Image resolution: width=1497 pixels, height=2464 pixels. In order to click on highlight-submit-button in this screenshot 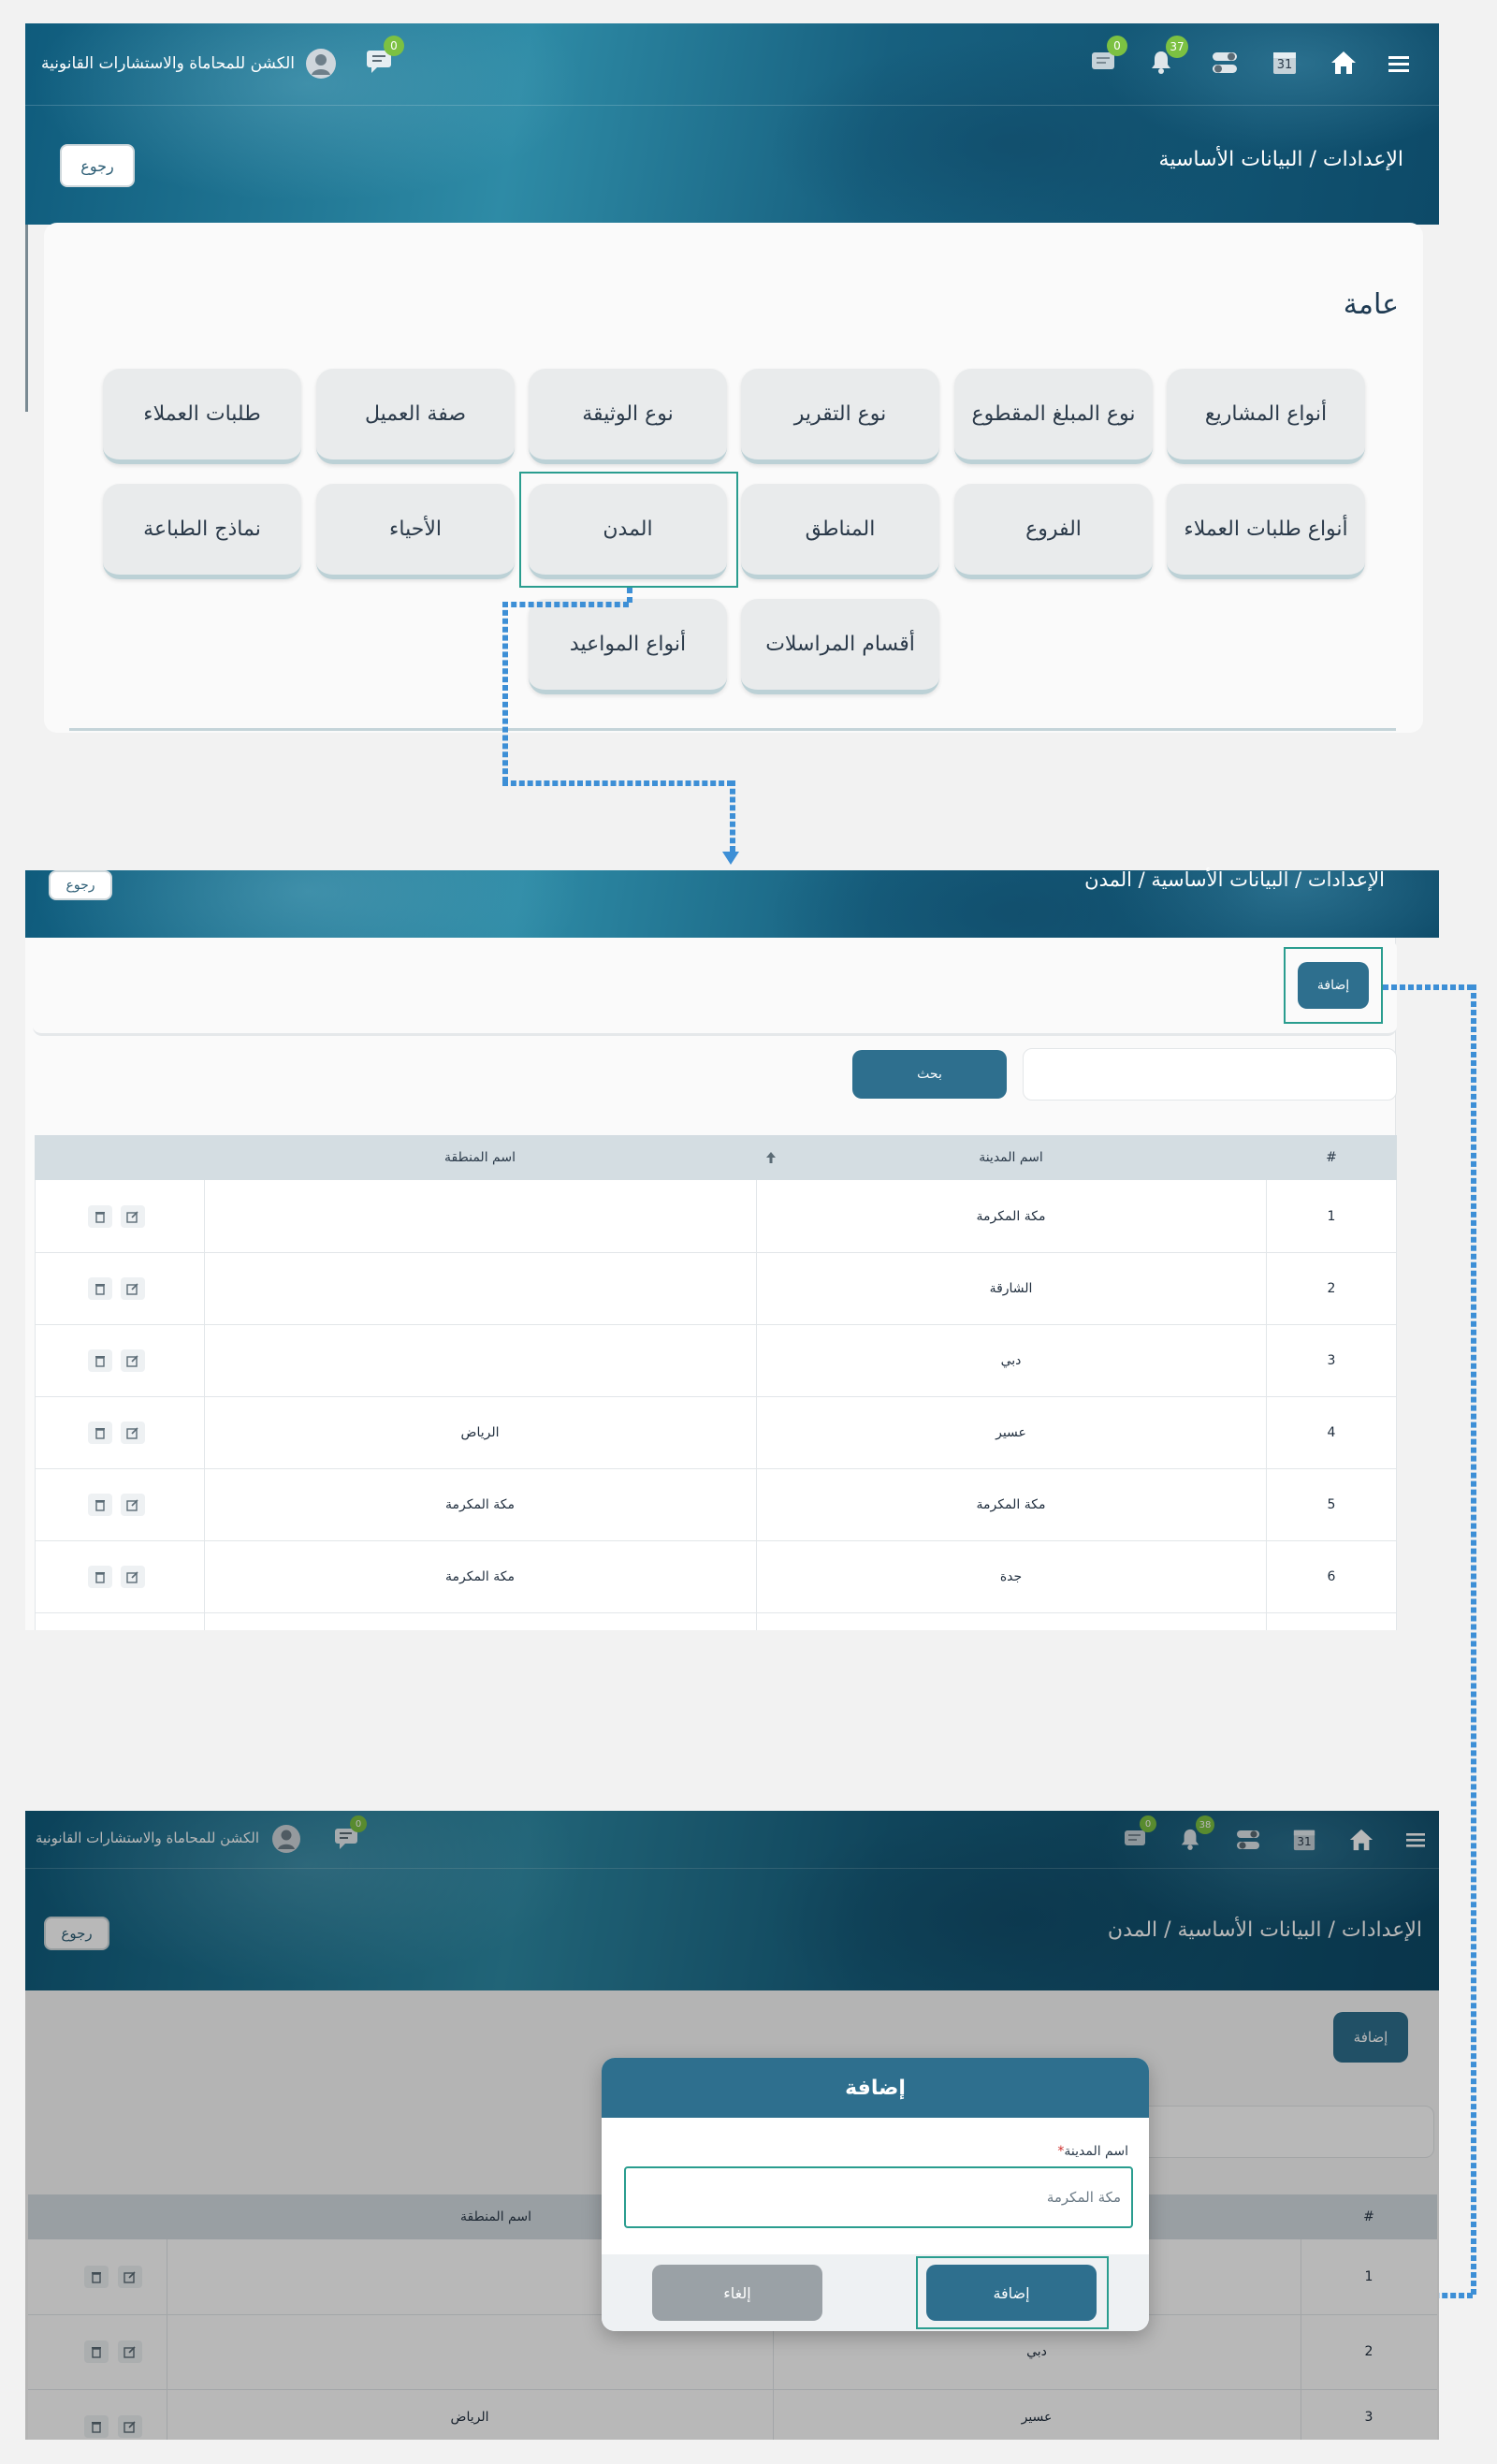, I will do `click(1012, 2292)`.